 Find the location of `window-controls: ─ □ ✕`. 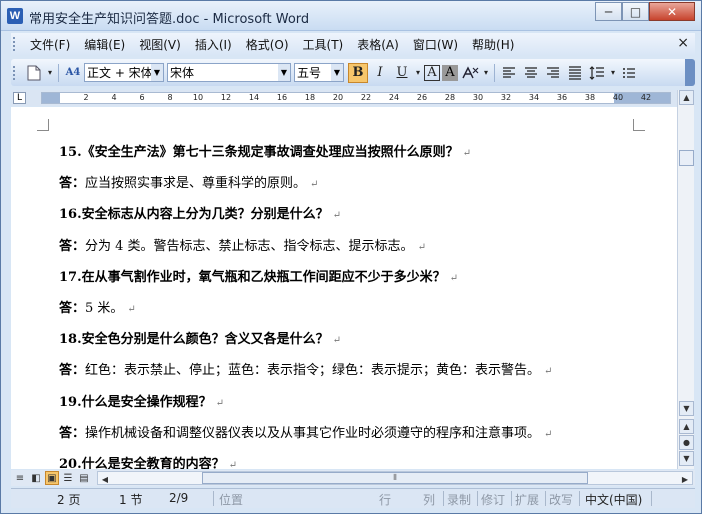

window-controls: ─ □ ✕ is located at coordinates (645, 11).